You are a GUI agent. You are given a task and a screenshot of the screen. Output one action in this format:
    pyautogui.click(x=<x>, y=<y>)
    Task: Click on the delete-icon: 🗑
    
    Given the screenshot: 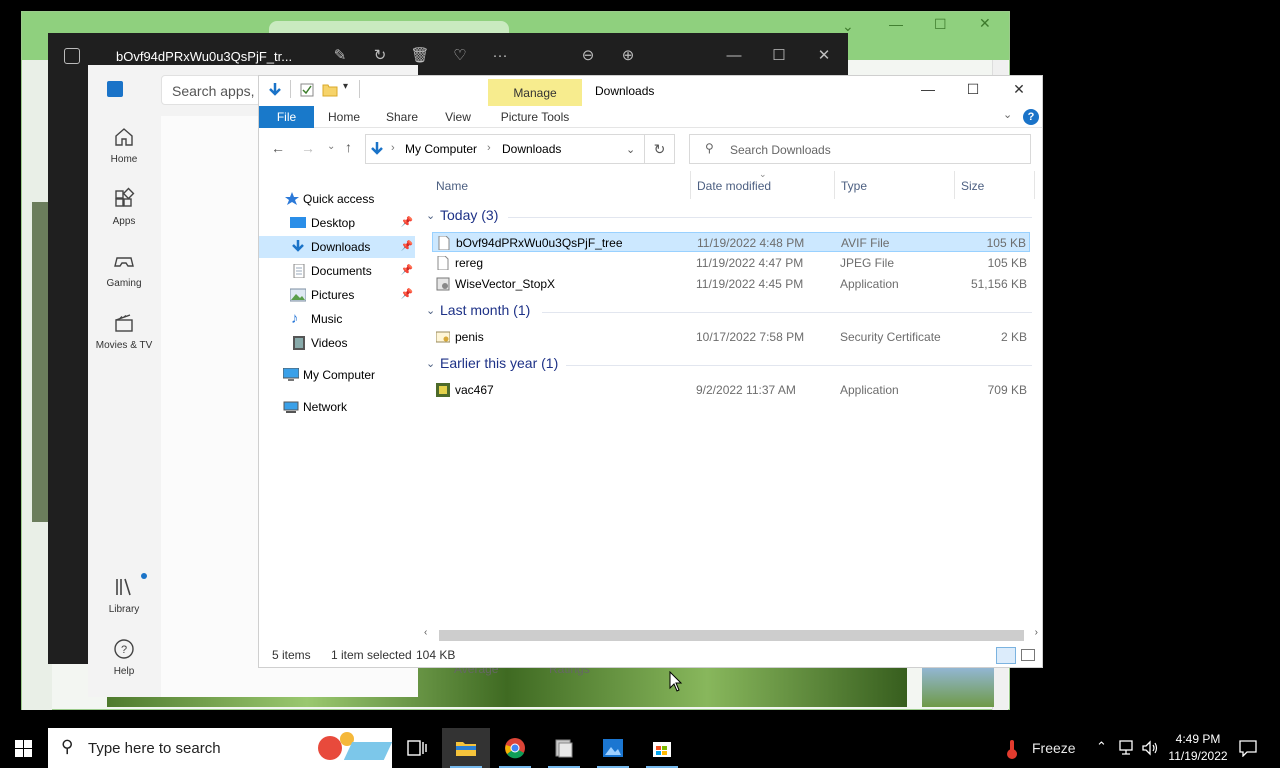 What is the action you would take?
    pyautogui.click(x=420, y=56)
    